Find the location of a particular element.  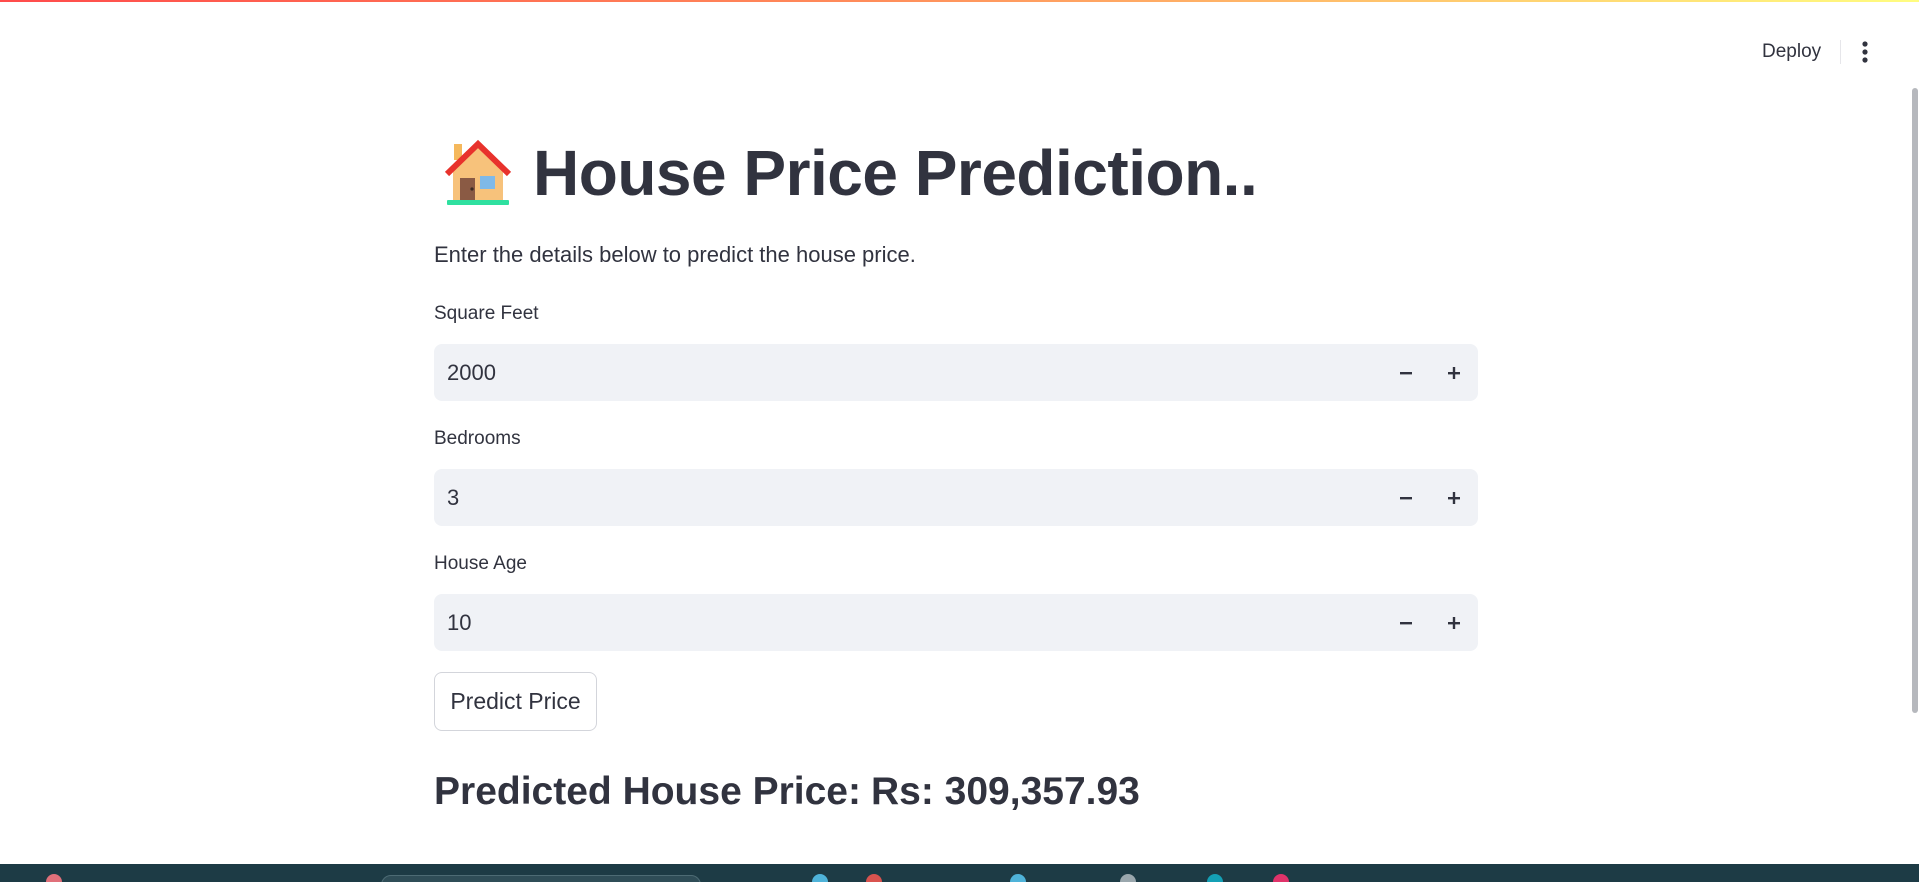

result-label: Predicted House Price: is located at coordinates (647, 791).